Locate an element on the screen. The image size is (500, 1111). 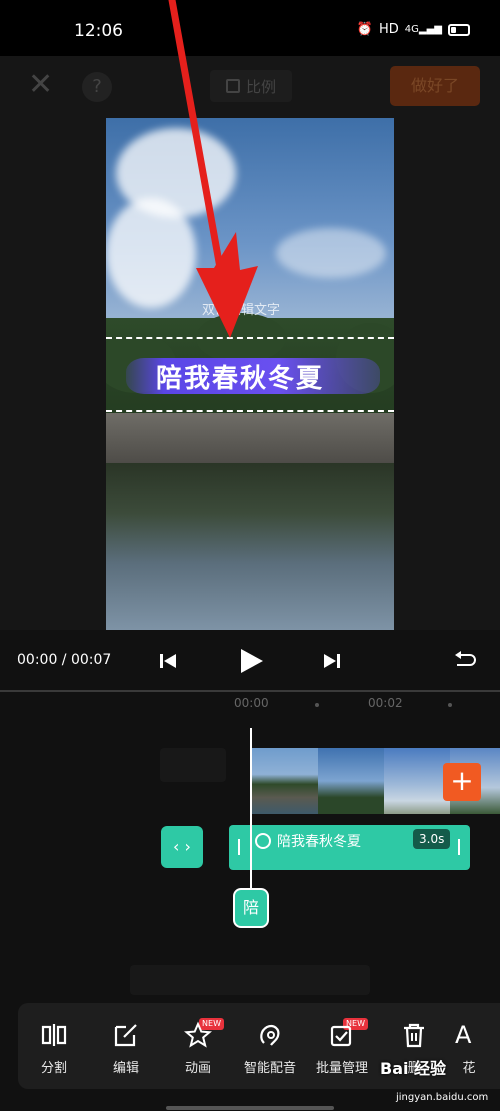
watermark-url: jingyan.baidu.com is located at coordinates (442, 1097).